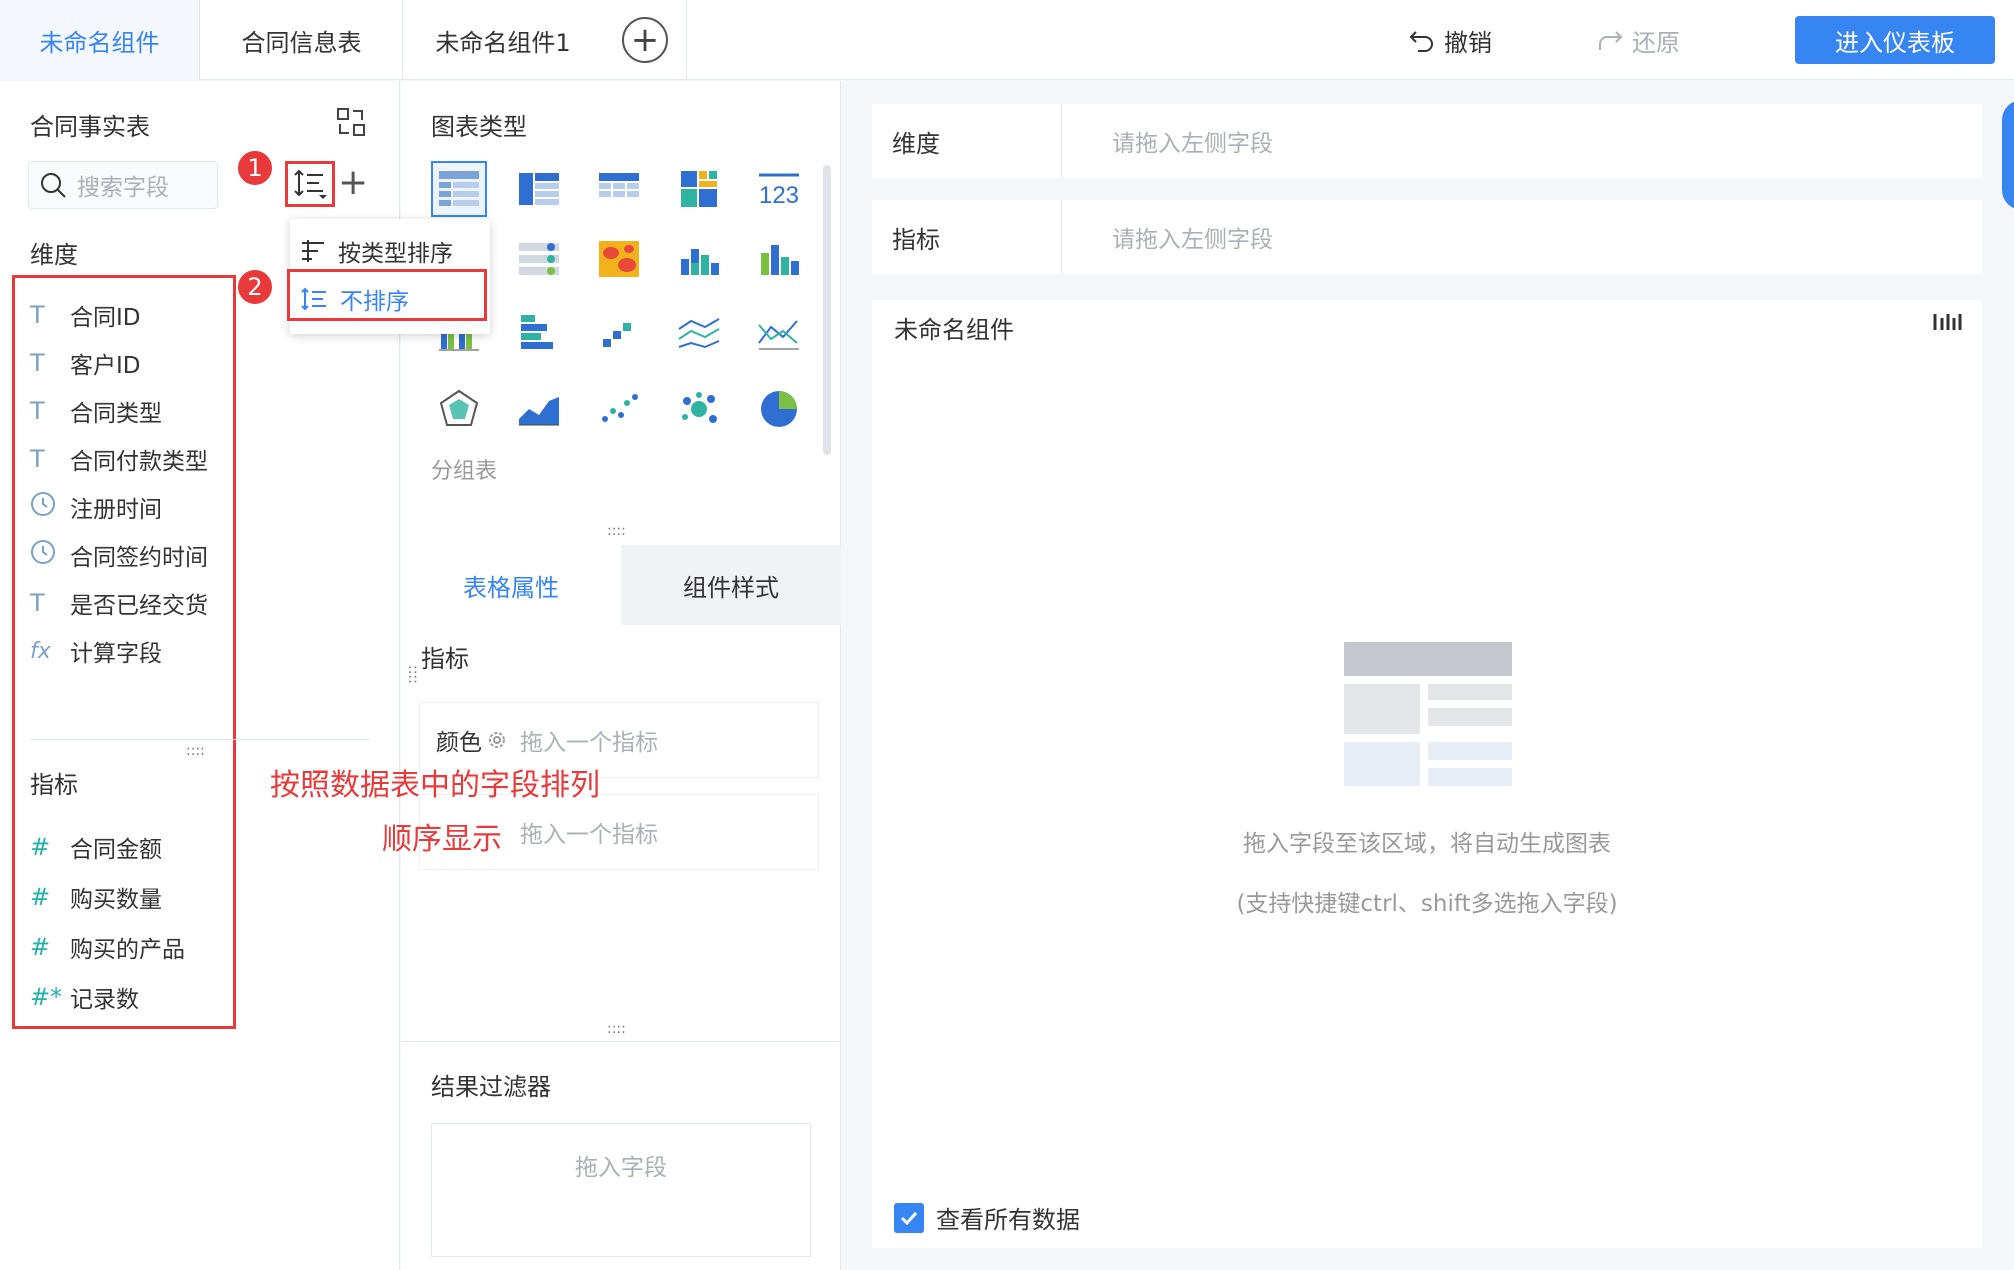  What do you see at coordinates (353, 183) in the screenshot?
I see `add-field-icon: +` at bounding box center [353, 183].